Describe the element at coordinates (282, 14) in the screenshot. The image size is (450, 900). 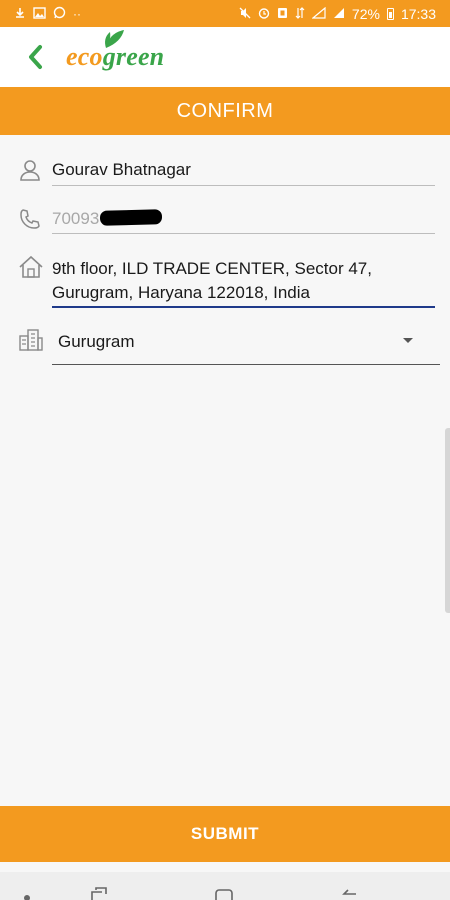
I see `nfc-icon` at that location.